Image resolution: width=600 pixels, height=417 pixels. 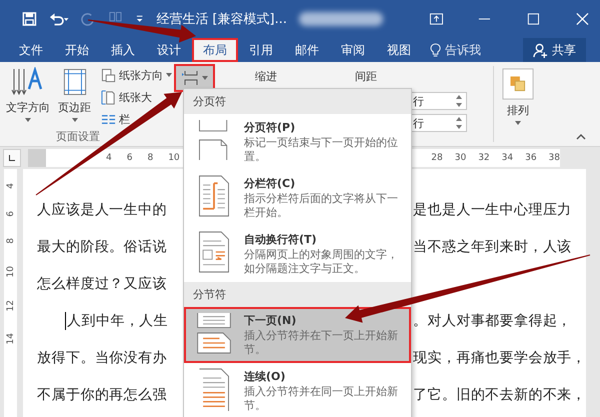 I want to click on ribbon-tab: 邮件, so click(x=307, y=50).